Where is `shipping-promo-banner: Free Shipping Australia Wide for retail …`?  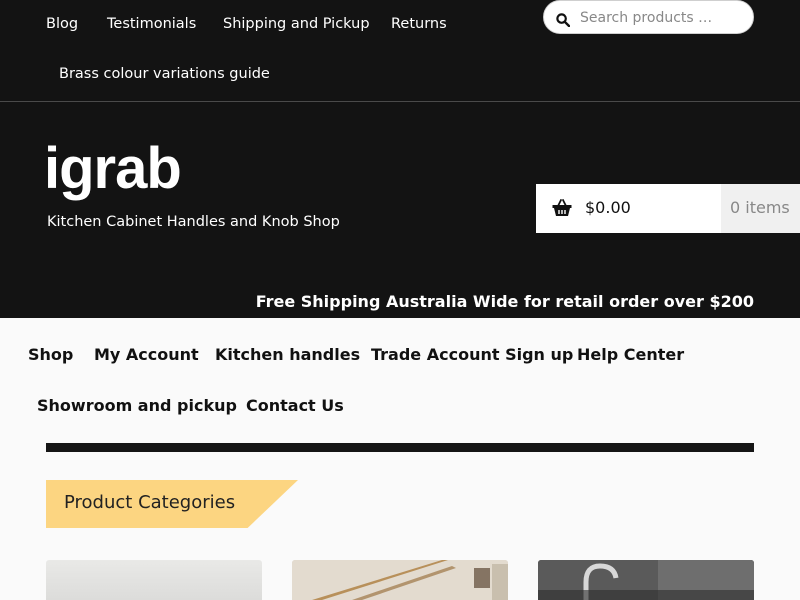
shipping-promo-banner: Free Shipping Australia Wide for retail … is located at coordinates (504, 301).